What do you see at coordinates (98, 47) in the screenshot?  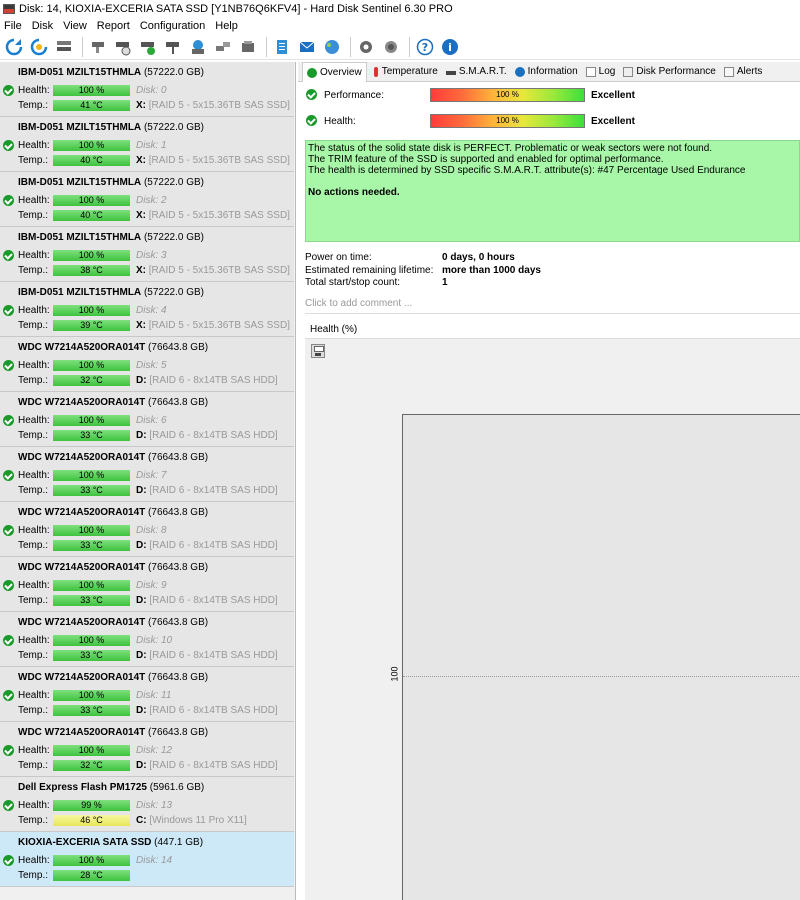 I see `disk-test-icon` at bounding box center [98, 47].